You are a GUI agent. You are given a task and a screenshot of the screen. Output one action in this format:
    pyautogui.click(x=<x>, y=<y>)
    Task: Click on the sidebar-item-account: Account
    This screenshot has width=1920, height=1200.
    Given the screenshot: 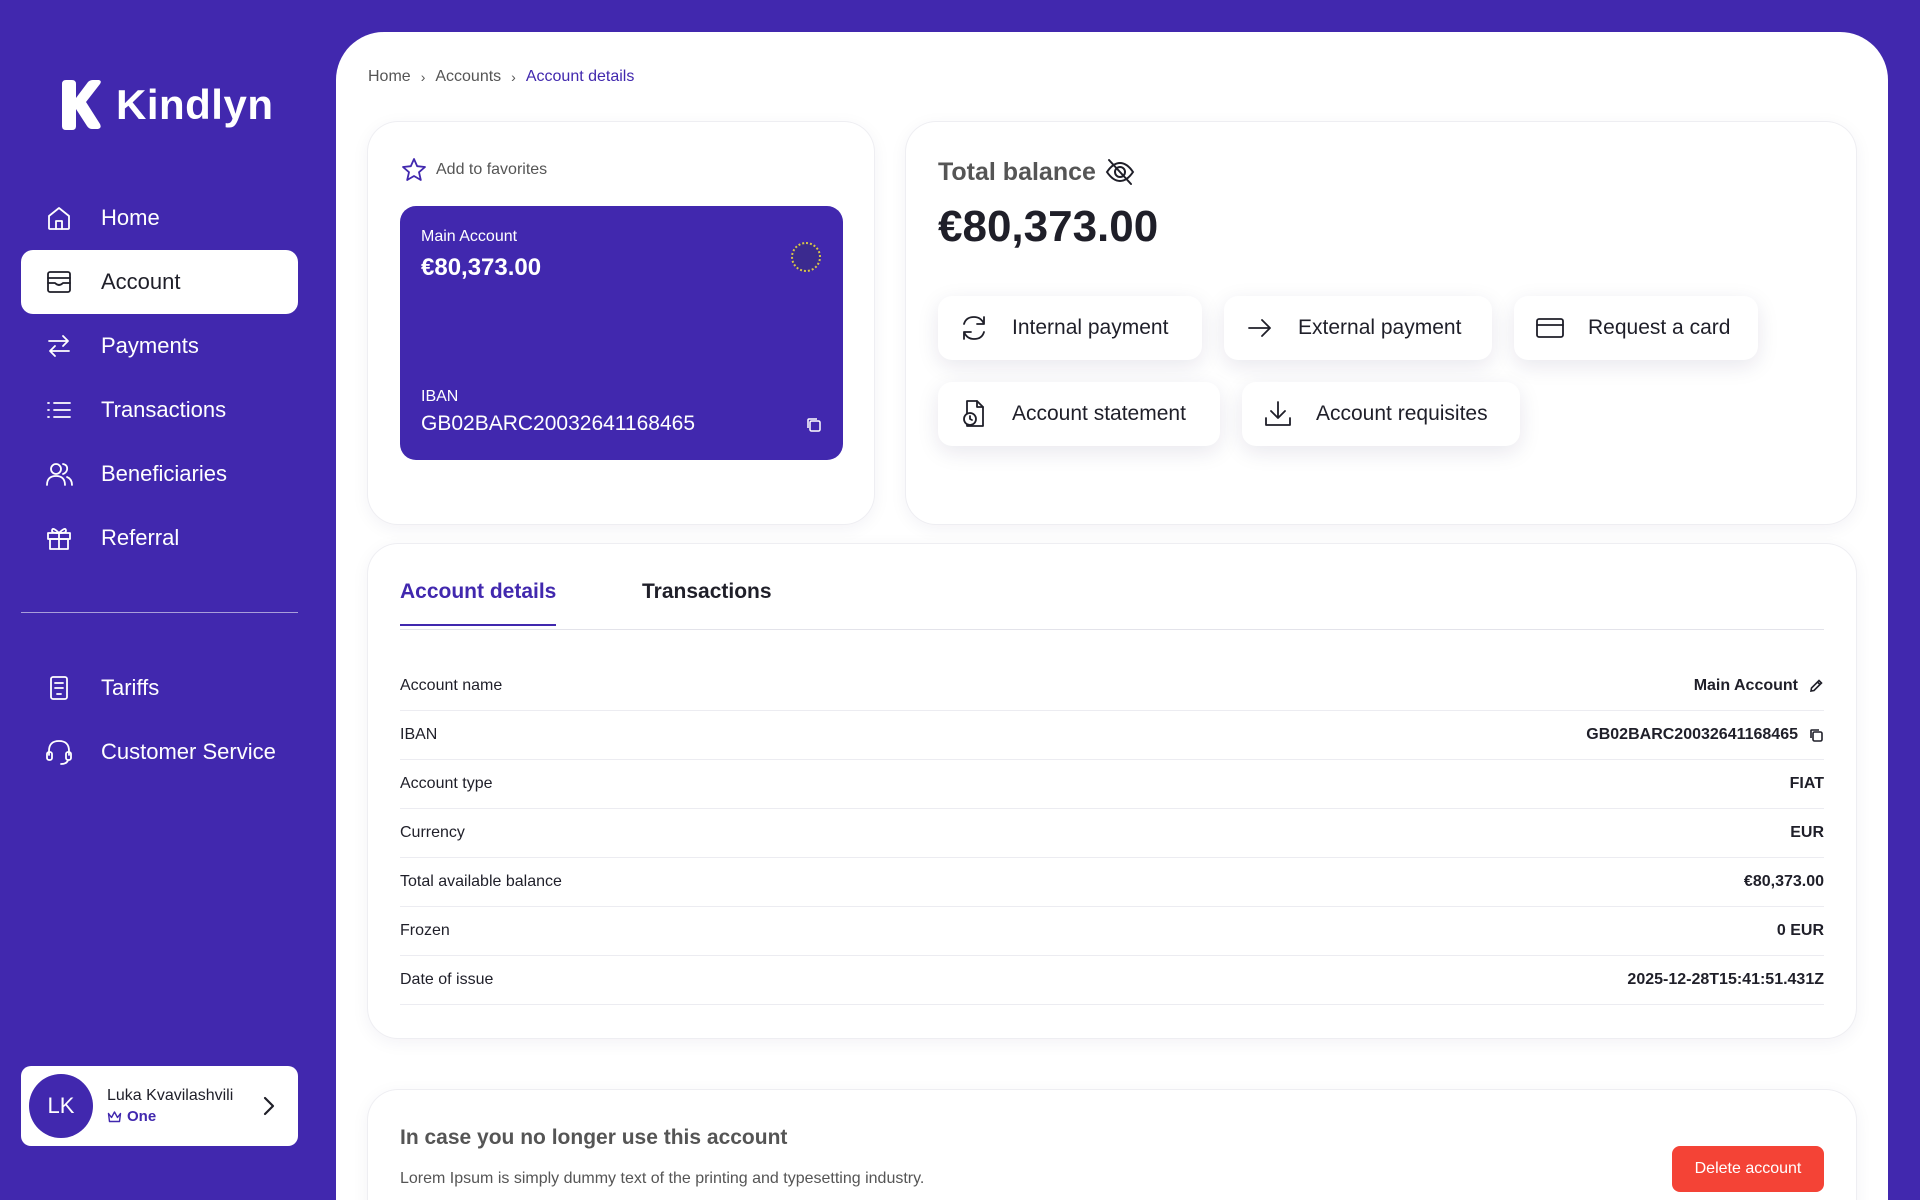 What is the action you would take?
    pyautogui.click(x=159, y=282)
    